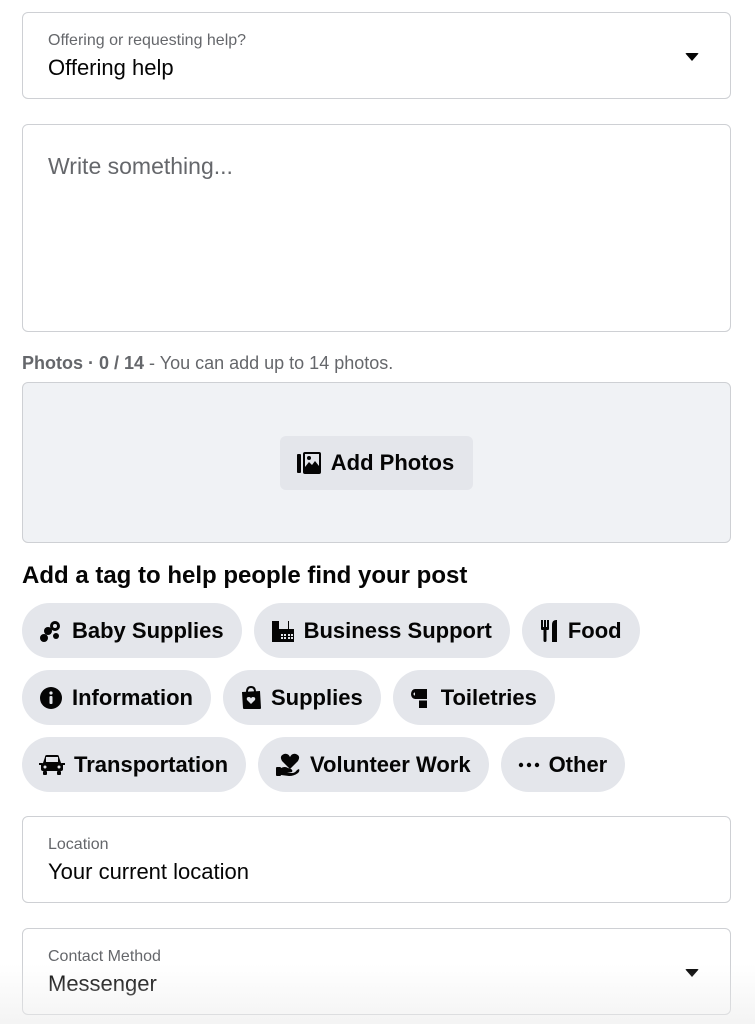  I want to click on contact-method-select: Contact Method Messenger, so click(376, 971).